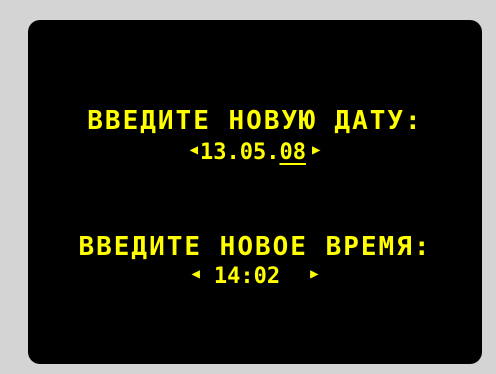  What do you see at coordinates (240, 152) in the screenshot?
I see `date-value-prefix: 13.05.` at bounding box center [240, 152].